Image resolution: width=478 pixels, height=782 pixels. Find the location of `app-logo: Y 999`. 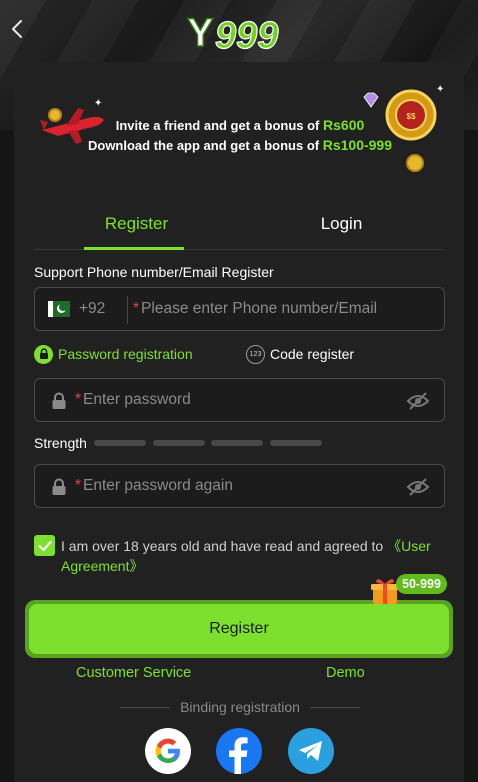

app-logo: Y 999 is located at coordinates (238, 31).